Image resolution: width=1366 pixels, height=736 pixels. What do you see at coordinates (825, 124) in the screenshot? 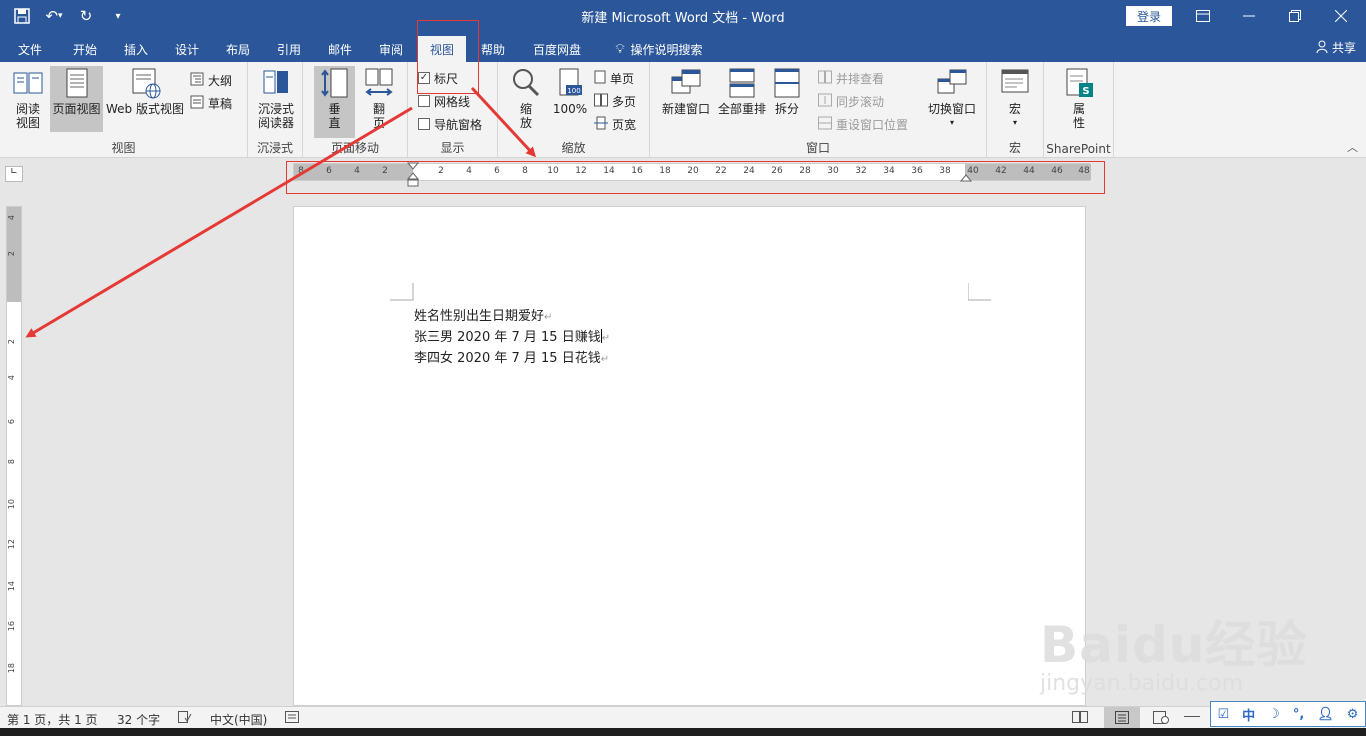
I see `reset-window-icon` at bounding box center [825, 124].